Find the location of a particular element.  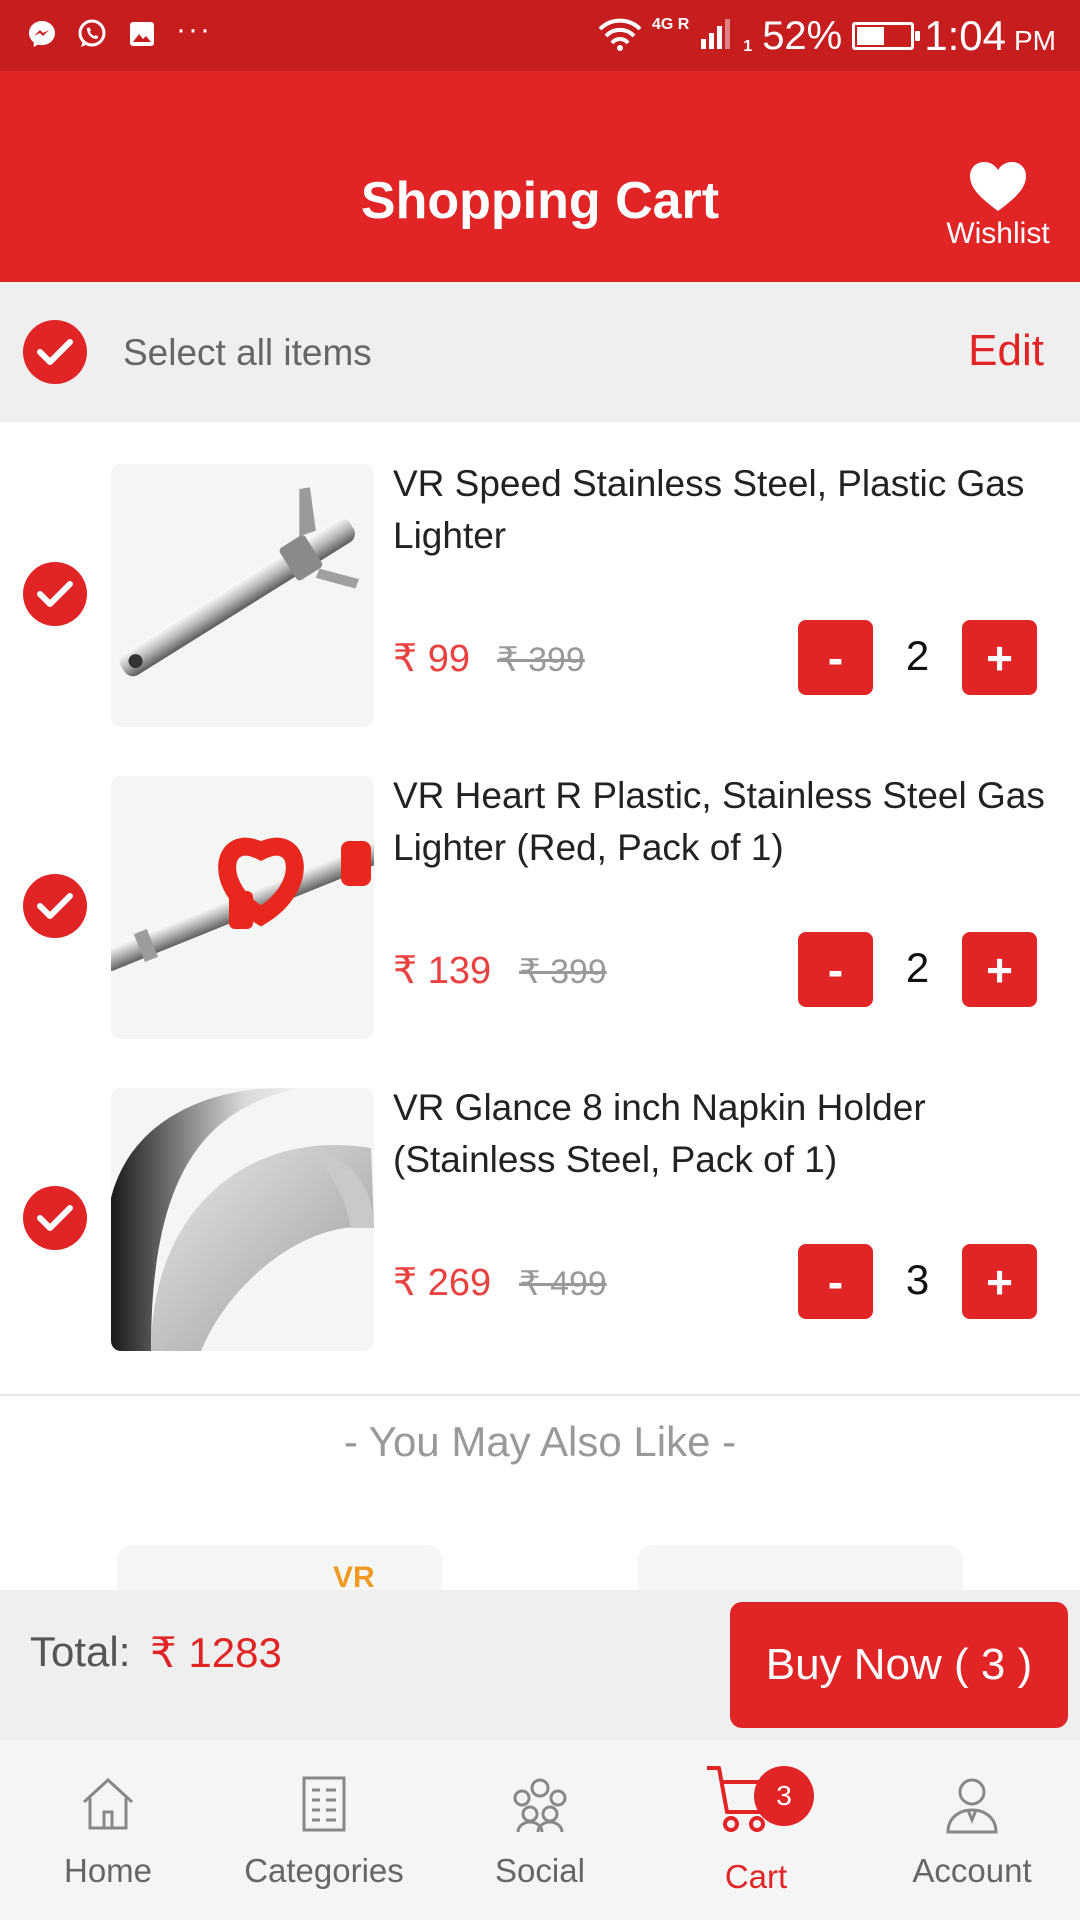

account-icon is located at coordinates (972, 1806).